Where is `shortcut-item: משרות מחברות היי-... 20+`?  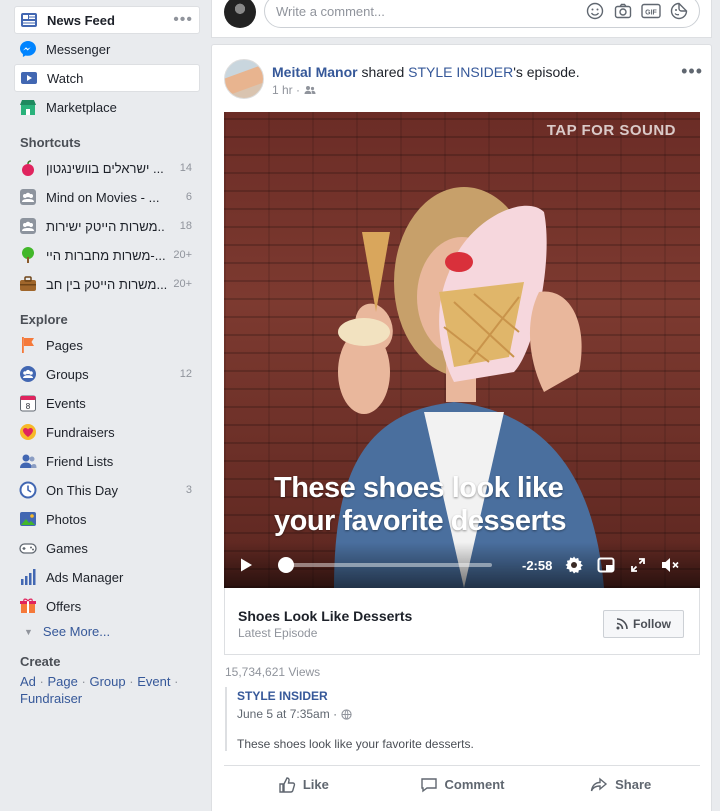 shortcut-item: משרות מחברות היי-... 20+ is located at coordinates (107, 255).